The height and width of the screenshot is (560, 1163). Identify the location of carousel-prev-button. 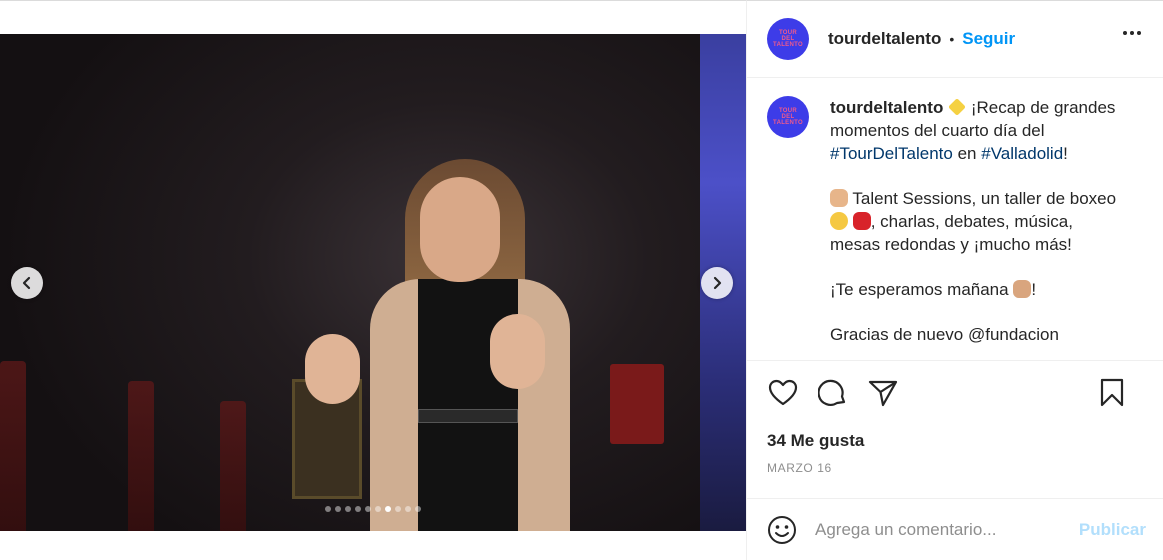
(27, 283).